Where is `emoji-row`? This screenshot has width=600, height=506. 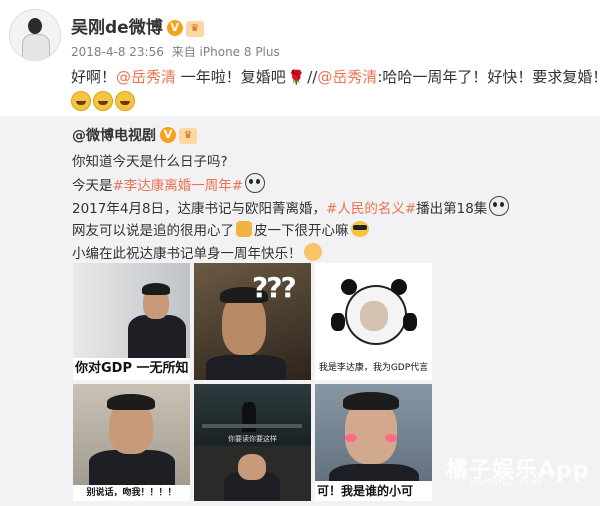
emoji-row is located at coordinates (104, 103).